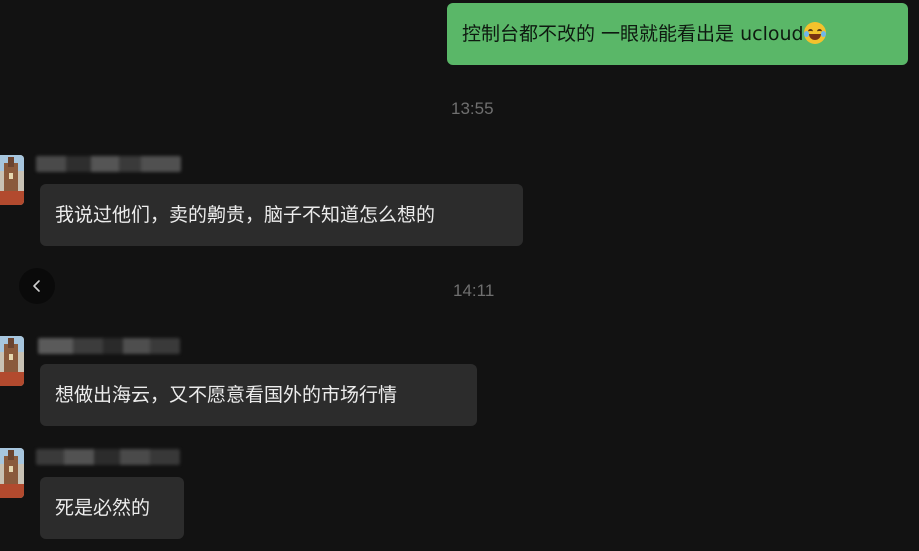 This screenshot has width=919, height=551. I want to click on incoming-message: 我说过他们，卖的齁贵，脑子不知道怎么想的, so click(281, 215).